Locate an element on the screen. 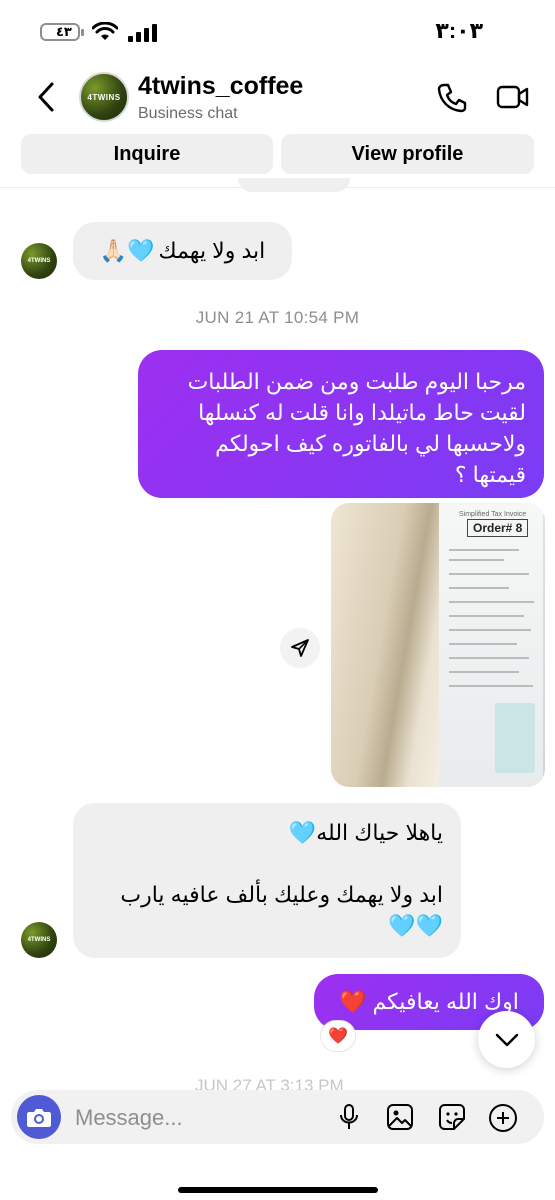  message-text: ابد ولا يهمك is located at coordinates (212, 250).